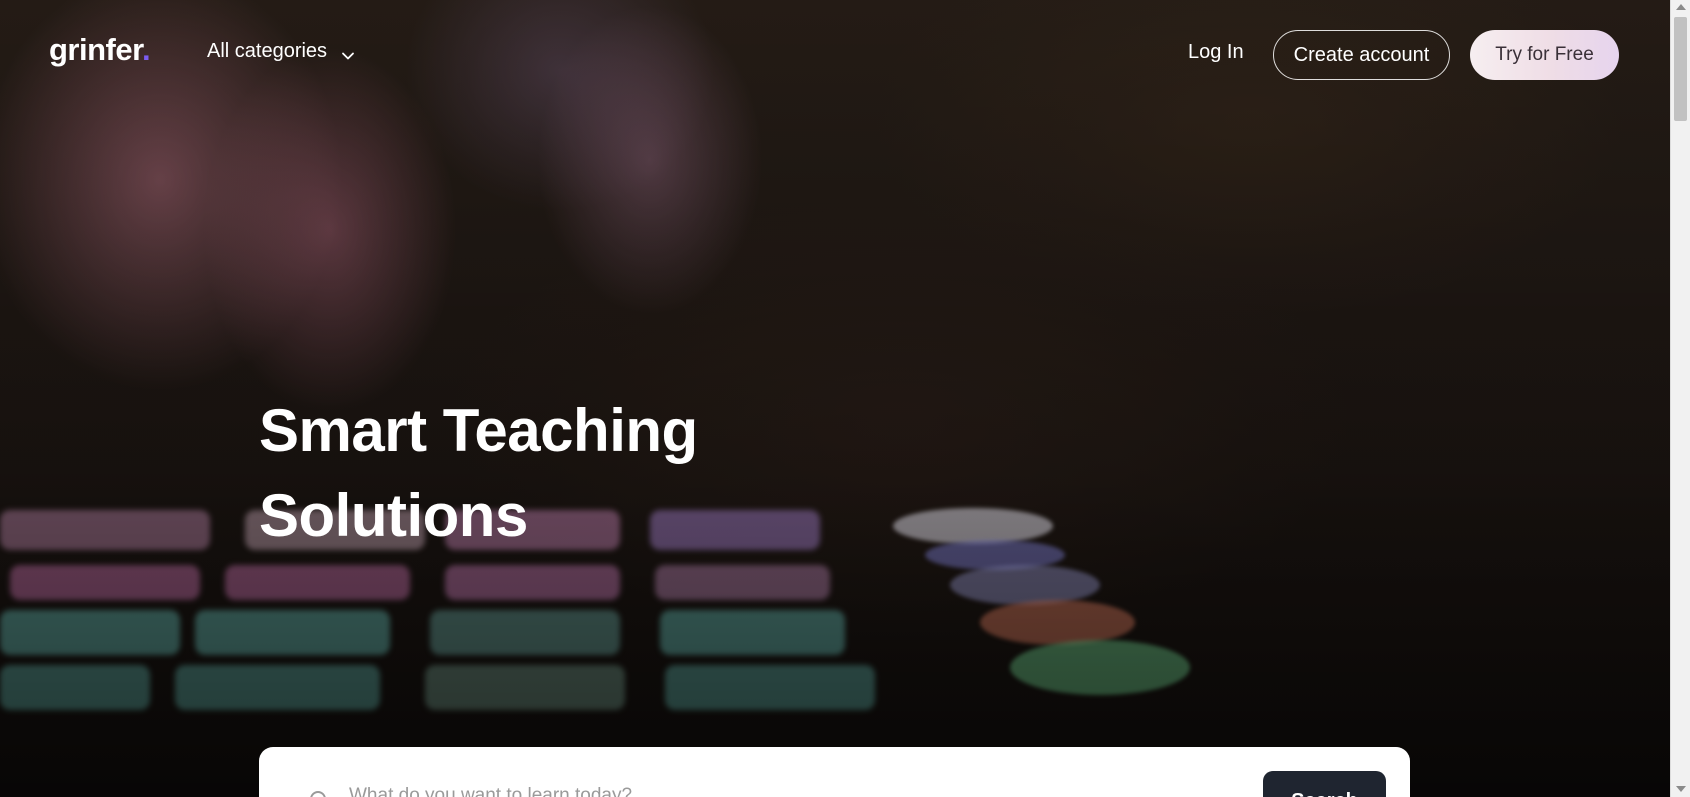  Describe the element at coordinates (1324, 784) in the screenshot. I see `search-button: Search` at that location.